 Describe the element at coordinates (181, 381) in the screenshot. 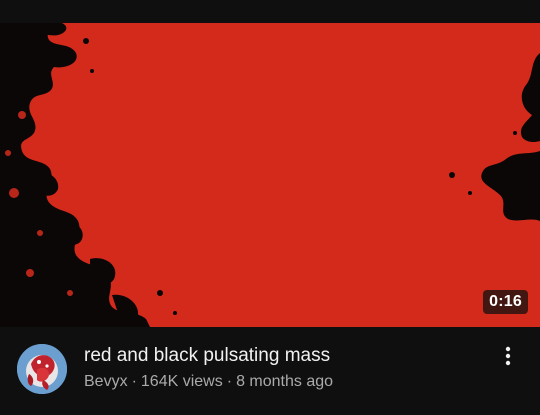

I see `view-count: 164K views` at that location.